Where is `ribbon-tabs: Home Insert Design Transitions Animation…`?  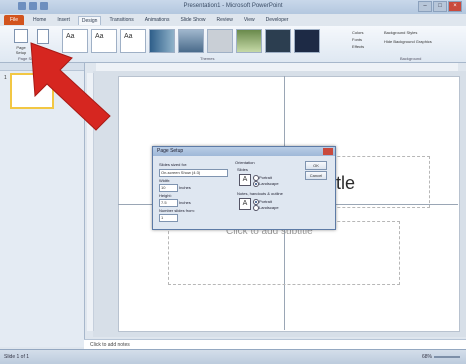
ribbon-tabs: Home Insert Design Transitions Animation… is located at coordinates (160, 20).